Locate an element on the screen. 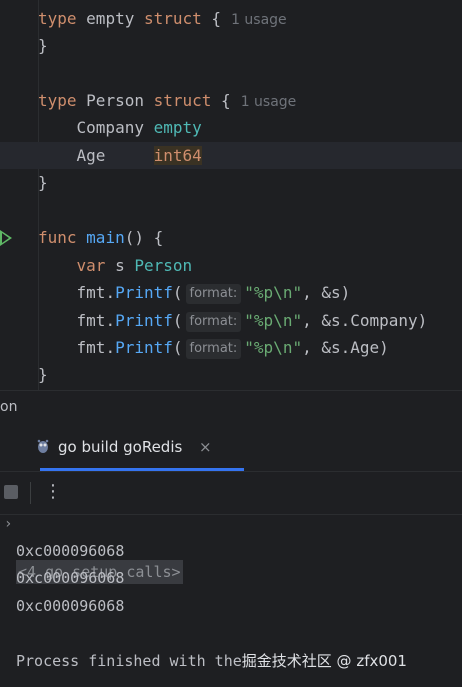 This screenshot has width=462, height=687. stop-icon is located at coordinates (11, 492).